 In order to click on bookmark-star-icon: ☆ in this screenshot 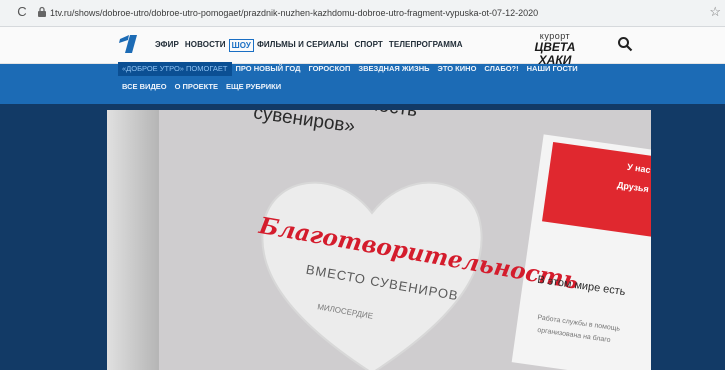, I will do `click(715, 12)`.